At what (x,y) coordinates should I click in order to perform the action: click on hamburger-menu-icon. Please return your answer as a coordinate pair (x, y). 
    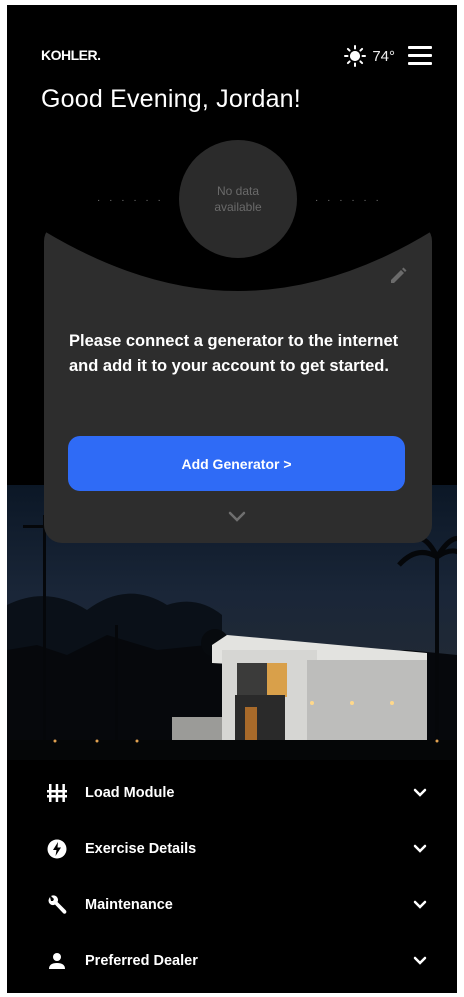
    Looking at the image, I should click on (420, 56).